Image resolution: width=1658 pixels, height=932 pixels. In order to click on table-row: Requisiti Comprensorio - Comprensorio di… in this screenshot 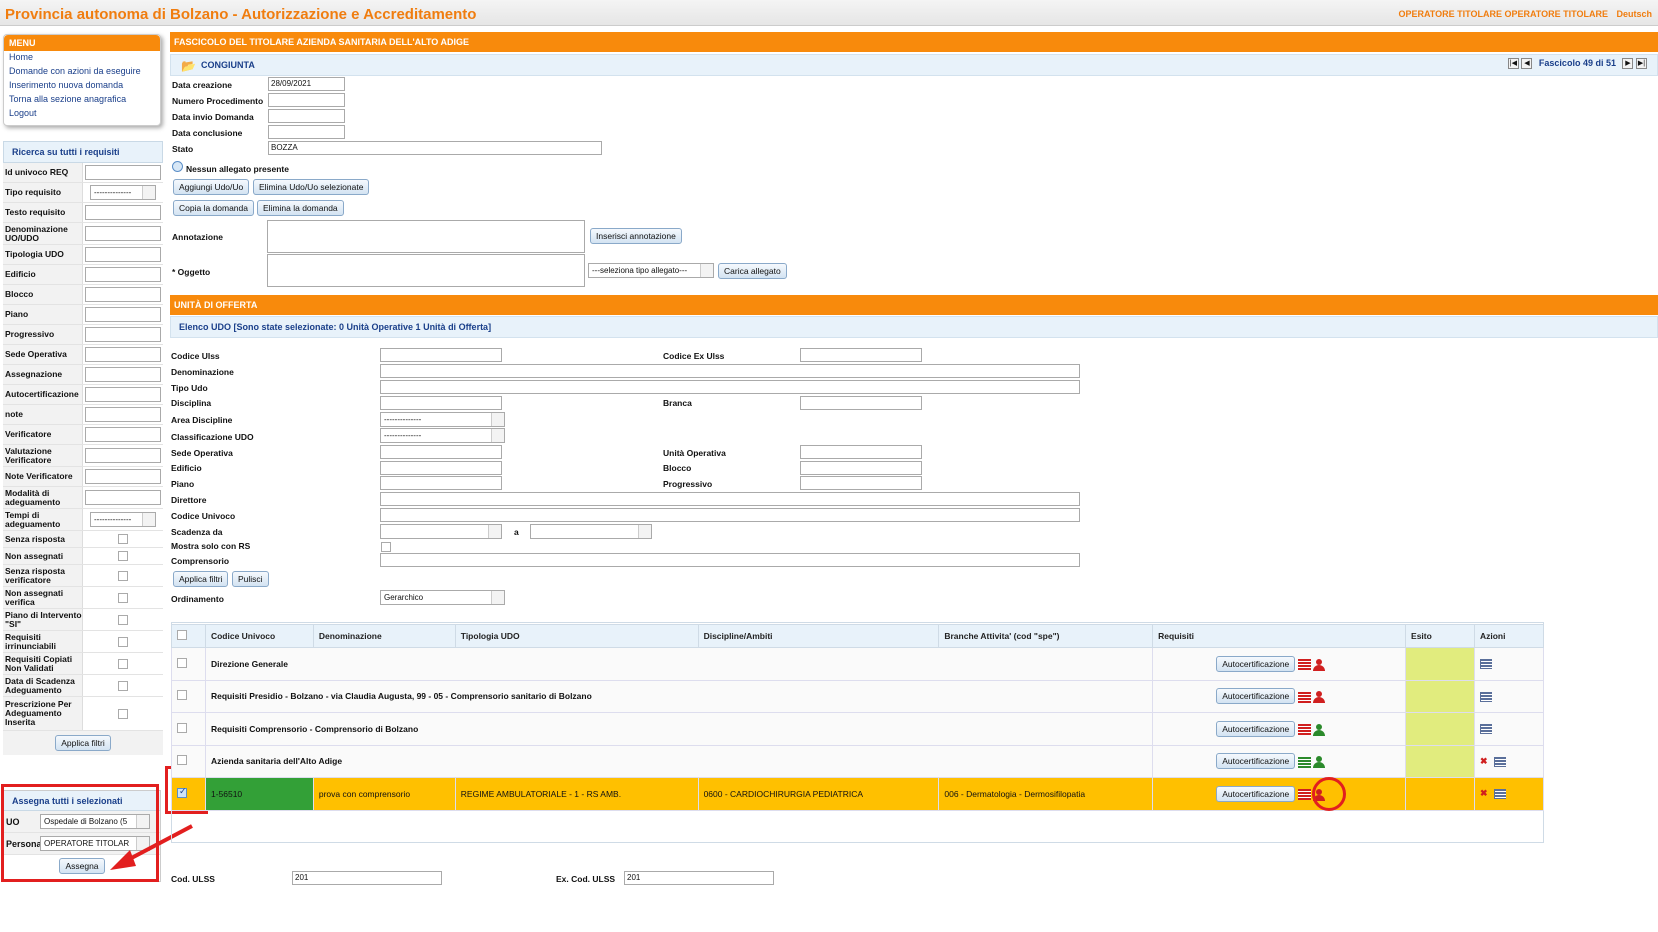, I will do `click(858, 729)`.